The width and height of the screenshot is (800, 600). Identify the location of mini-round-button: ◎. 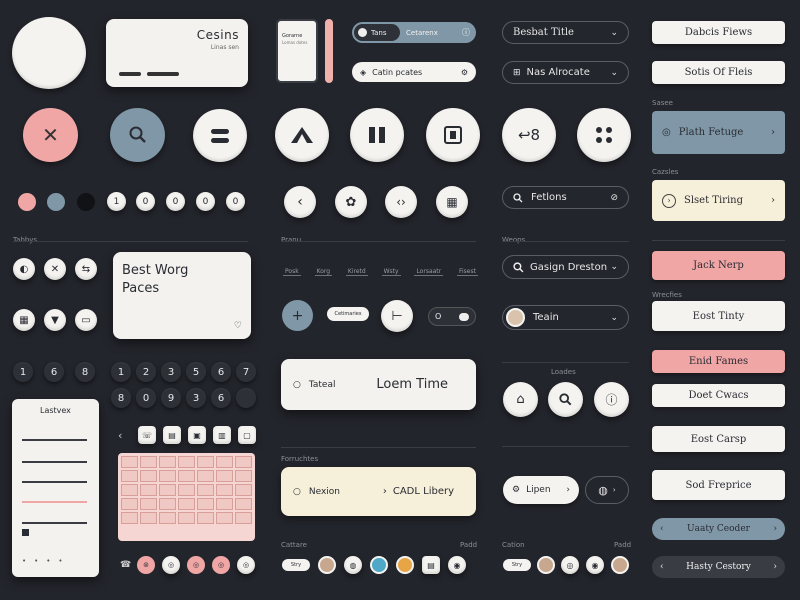
(171, 565).